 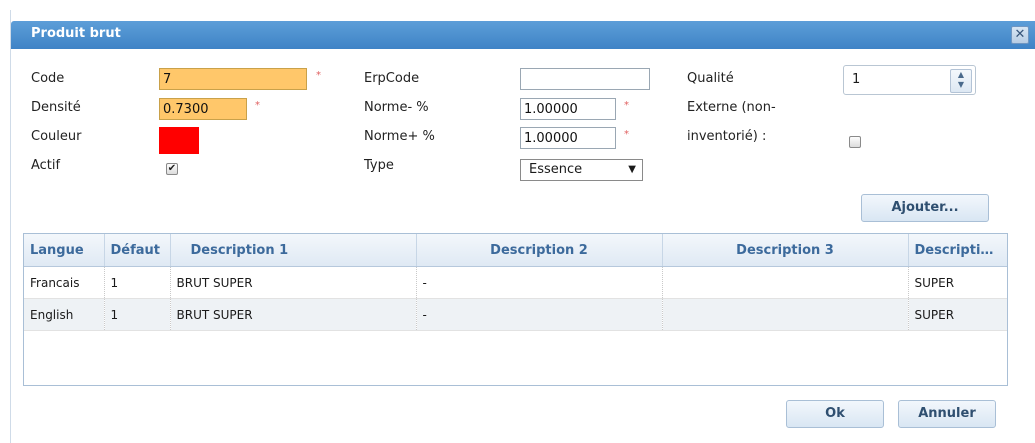 I want to click on couleur-color-swatch, so click(x=179, y=140).